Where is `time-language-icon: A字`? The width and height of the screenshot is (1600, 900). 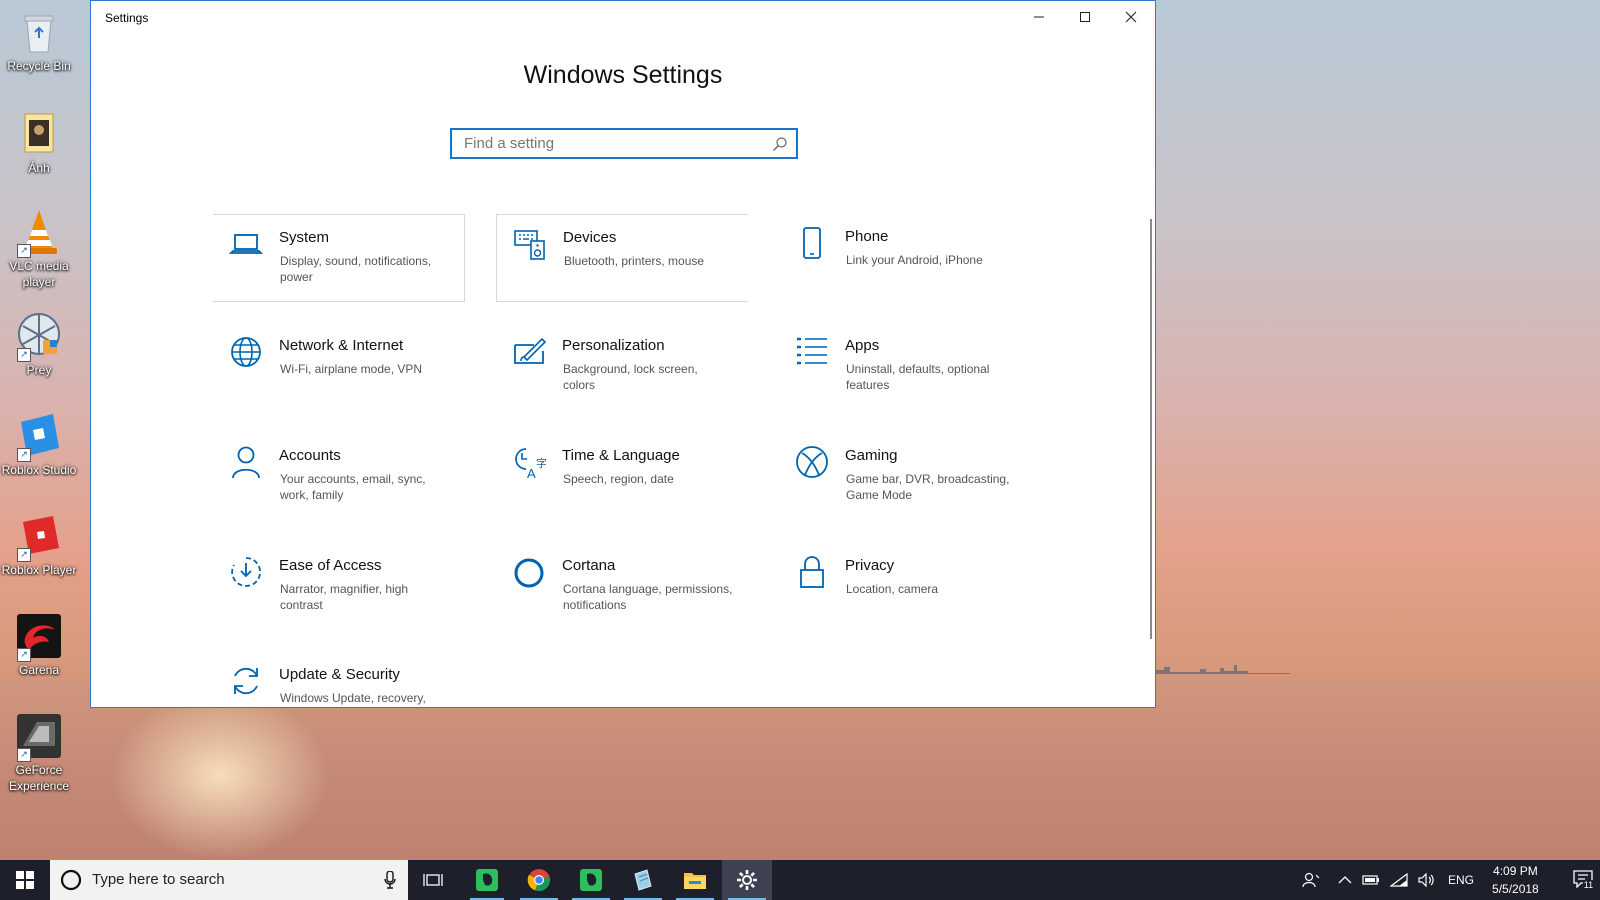 time-language-icon: A字 is located at coordinates (529, 463).